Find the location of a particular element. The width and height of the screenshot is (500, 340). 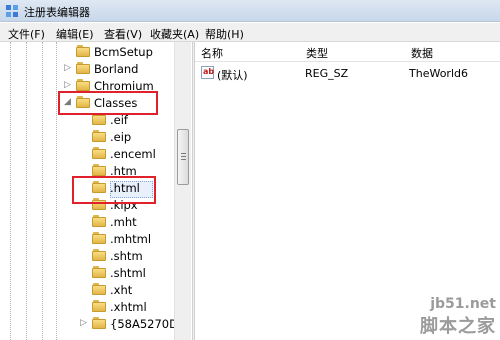

menu-edit: 编辑(E) is located at coordinates (75, 34).